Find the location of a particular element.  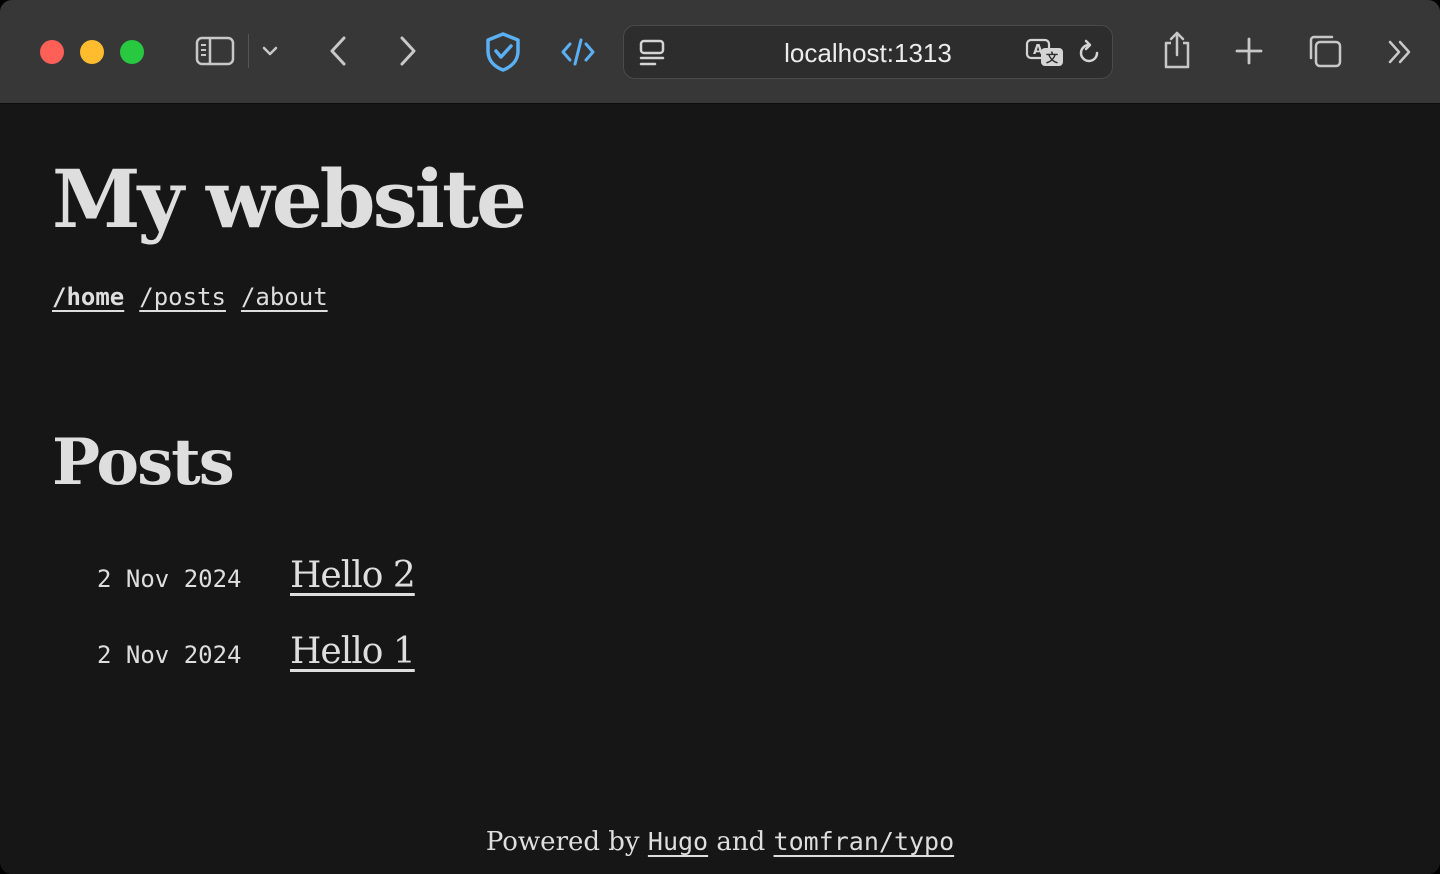

zoom-window-button is located at coordinates (132, 52).